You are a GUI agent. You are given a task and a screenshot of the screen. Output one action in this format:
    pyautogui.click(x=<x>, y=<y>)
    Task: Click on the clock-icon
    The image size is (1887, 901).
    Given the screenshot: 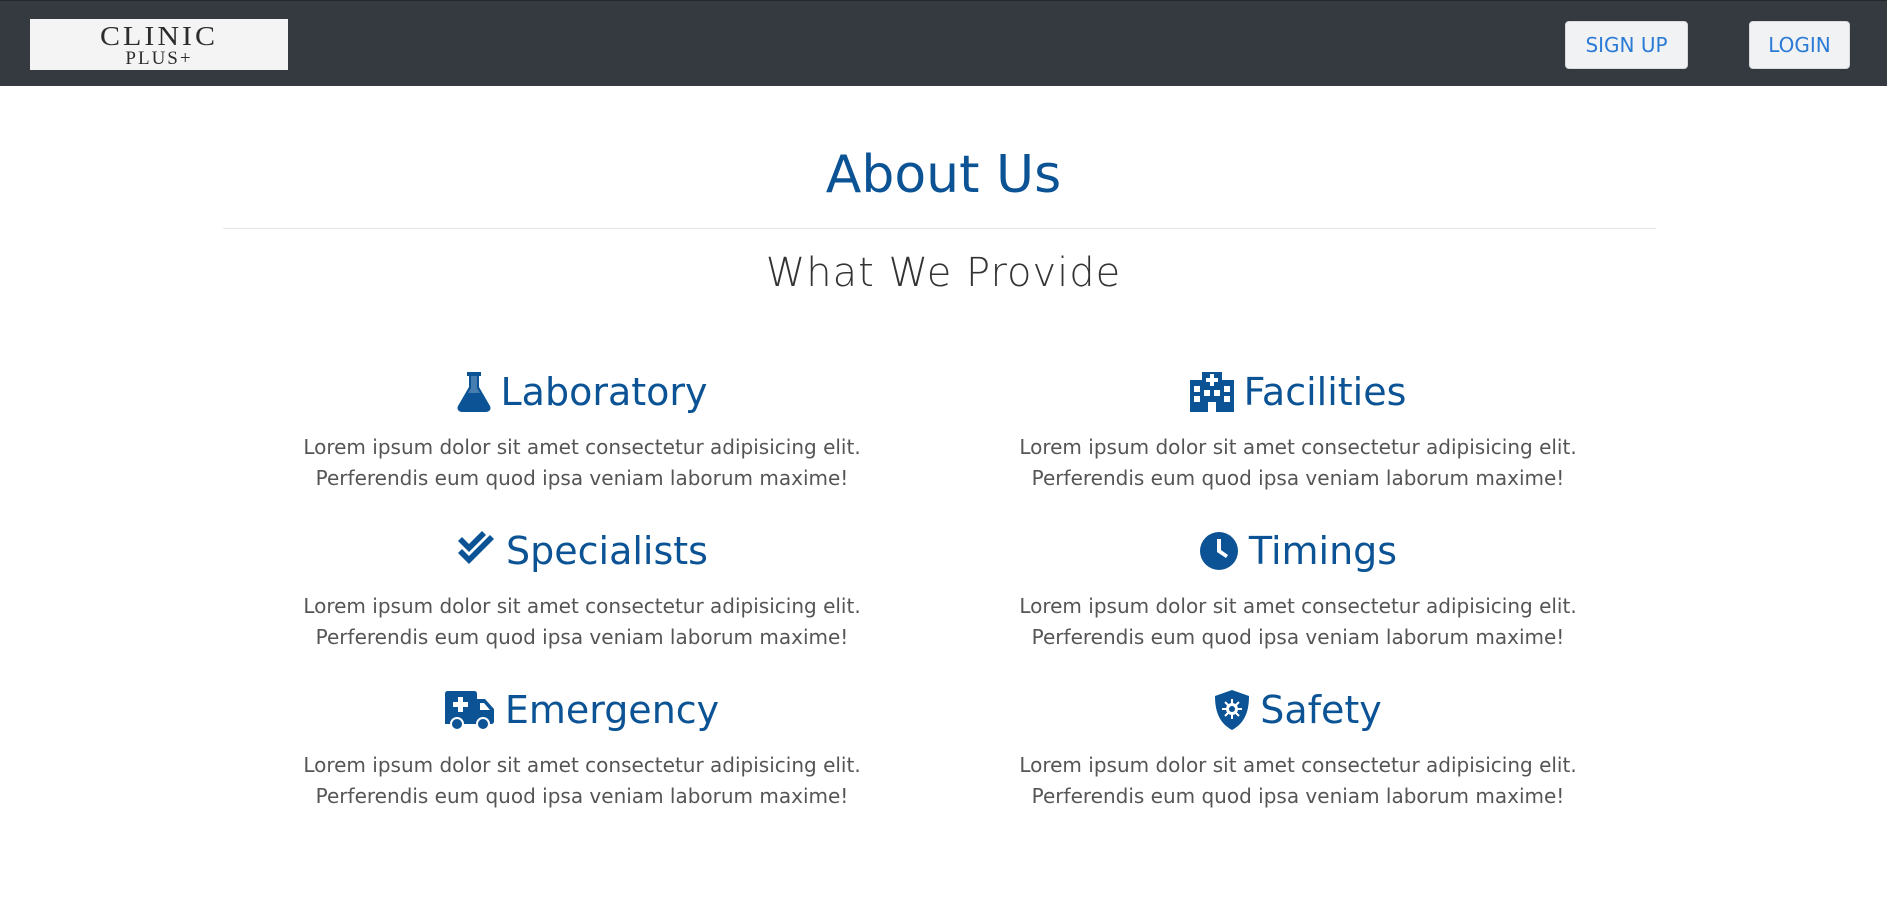 What is the action you would take?
    pyautogui.click(x=1219, y=551)
    